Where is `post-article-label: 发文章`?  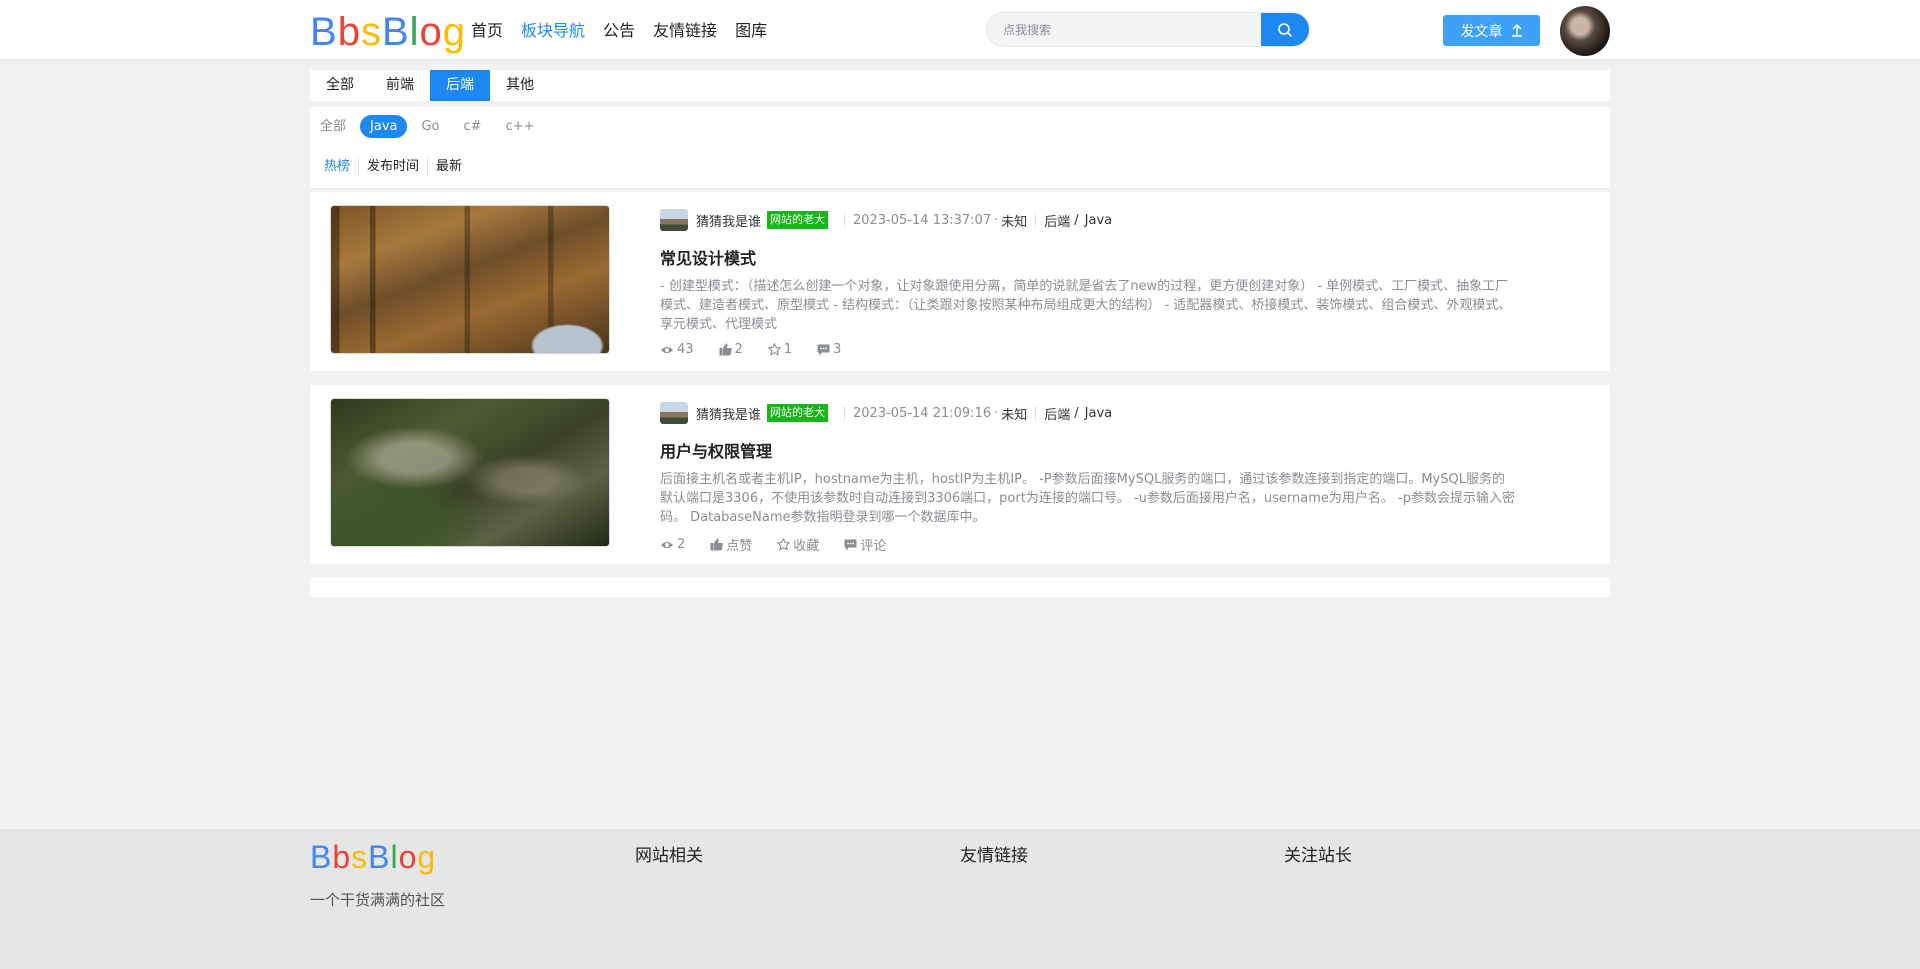 post-article-label: 发文章 is located at coordinates (1481, 31).